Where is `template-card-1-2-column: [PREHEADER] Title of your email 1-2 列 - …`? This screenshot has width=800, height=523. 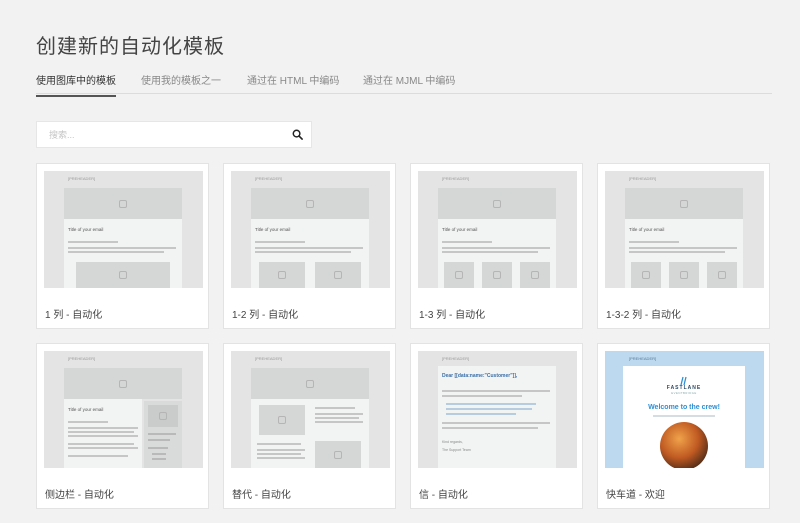
template-card-1-2-column: [PREHEADER] Title of your email 1-2 列 - … is located at coordinates (309, 246).